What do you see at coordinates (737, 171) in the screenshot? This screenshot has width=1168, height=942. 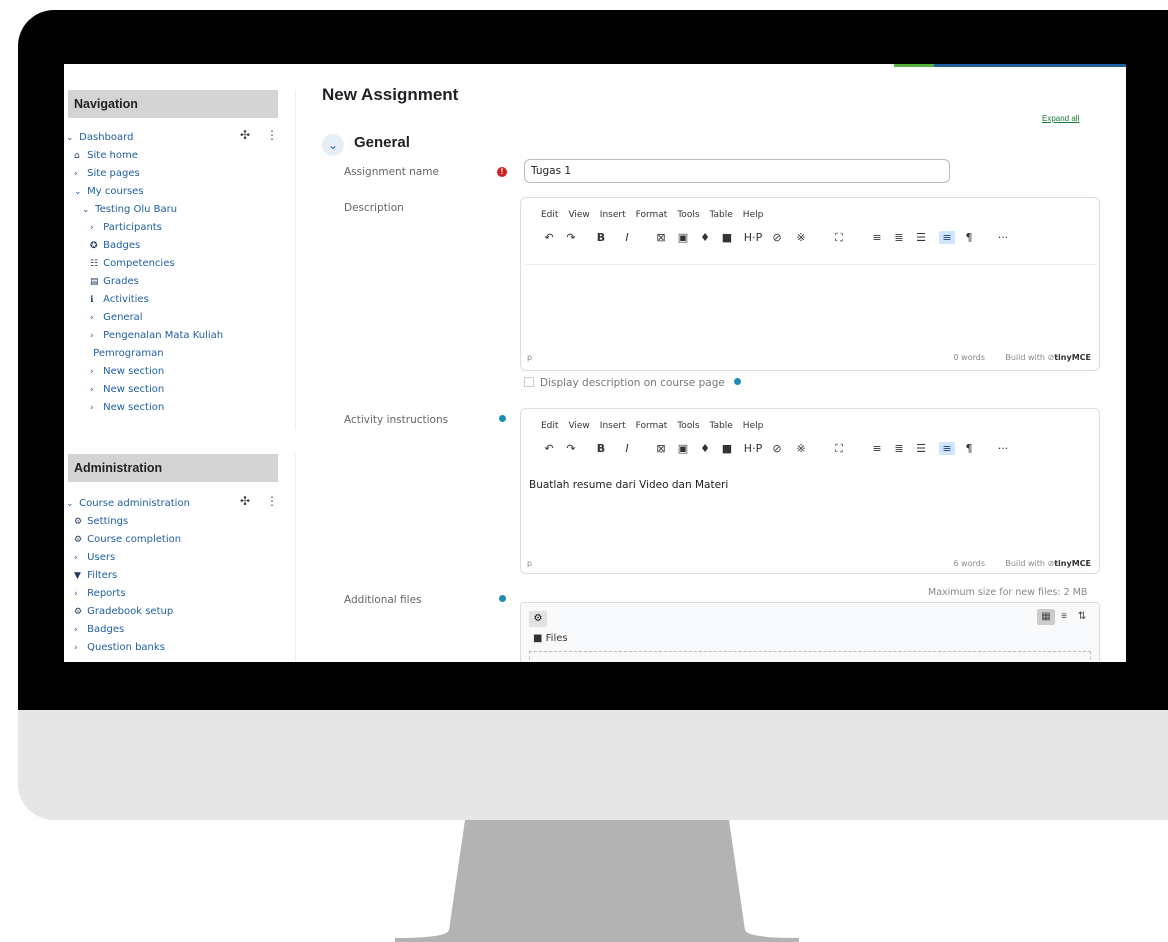 I see `assignment-name-input: Tugas 1` at bounding box center [737, 171].